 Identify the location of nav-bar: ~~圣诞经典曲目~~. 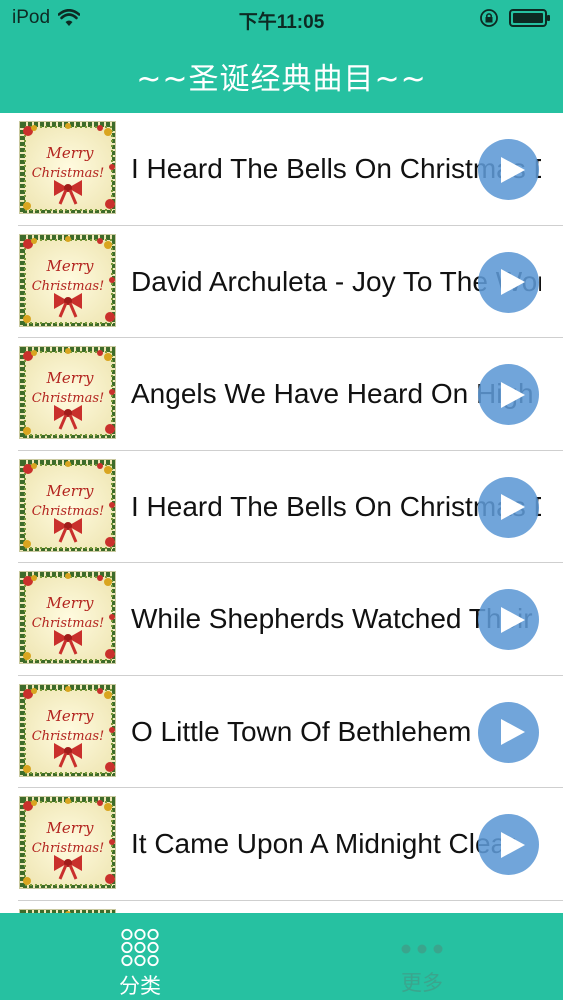
(281, 75).